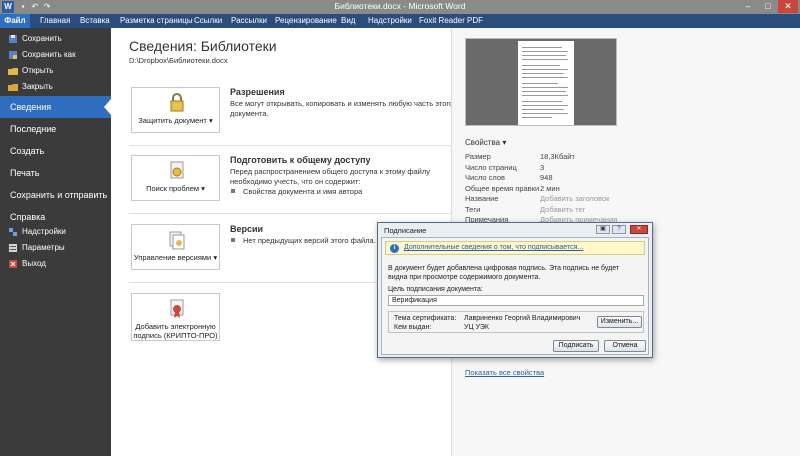  Describe the element at coordinates (303, 240) in the screenshot. I see `versions-text: Нет предыдущих версий этого файла.` at that location.